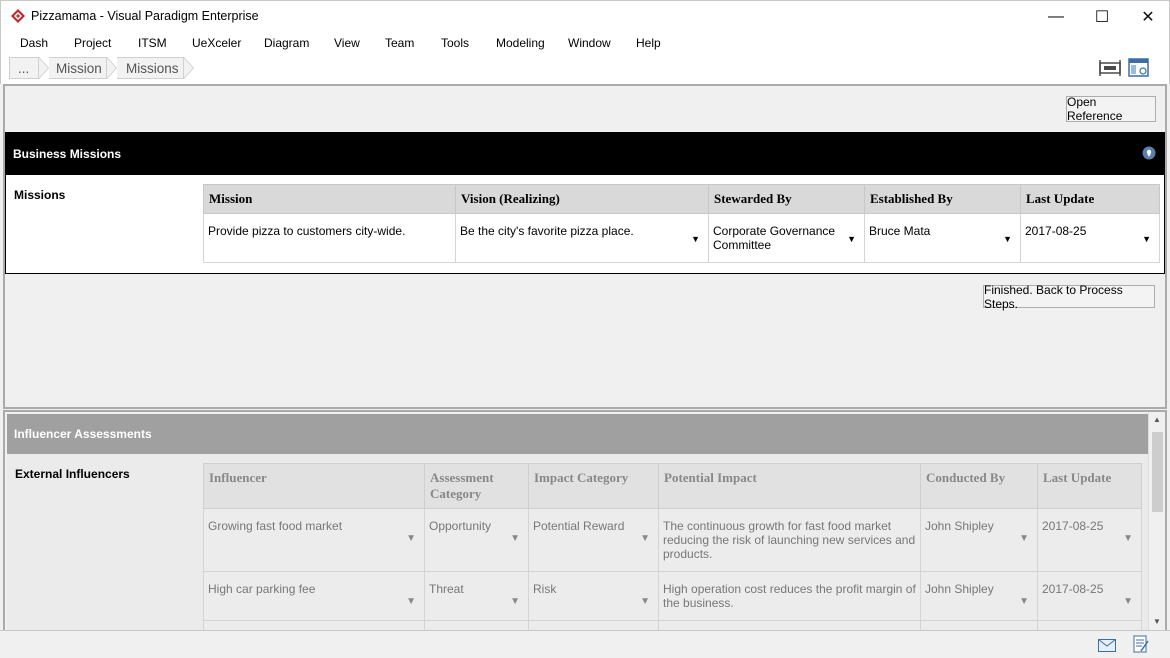  I want to click on col-header-established-by: Established By, so click(942, 199).